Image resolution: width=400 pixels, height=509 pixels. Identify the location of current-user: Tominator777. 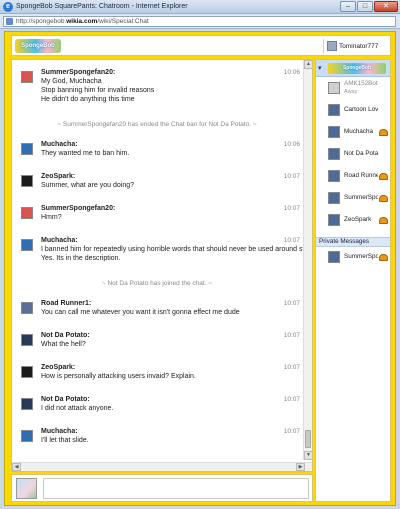
(356, 46).